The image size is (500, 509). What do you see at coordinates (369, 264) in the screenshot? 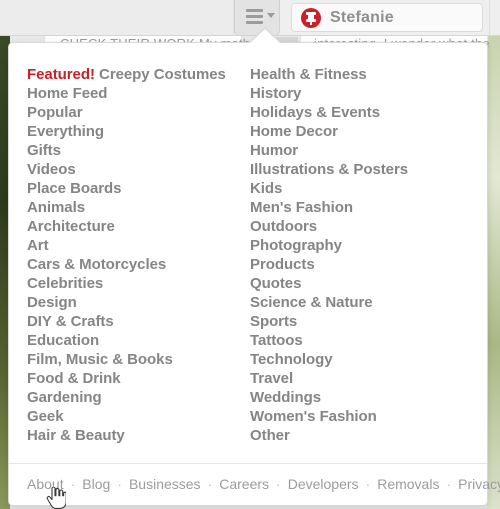
I see `category-item: Products` at bounding box center [369, 264].